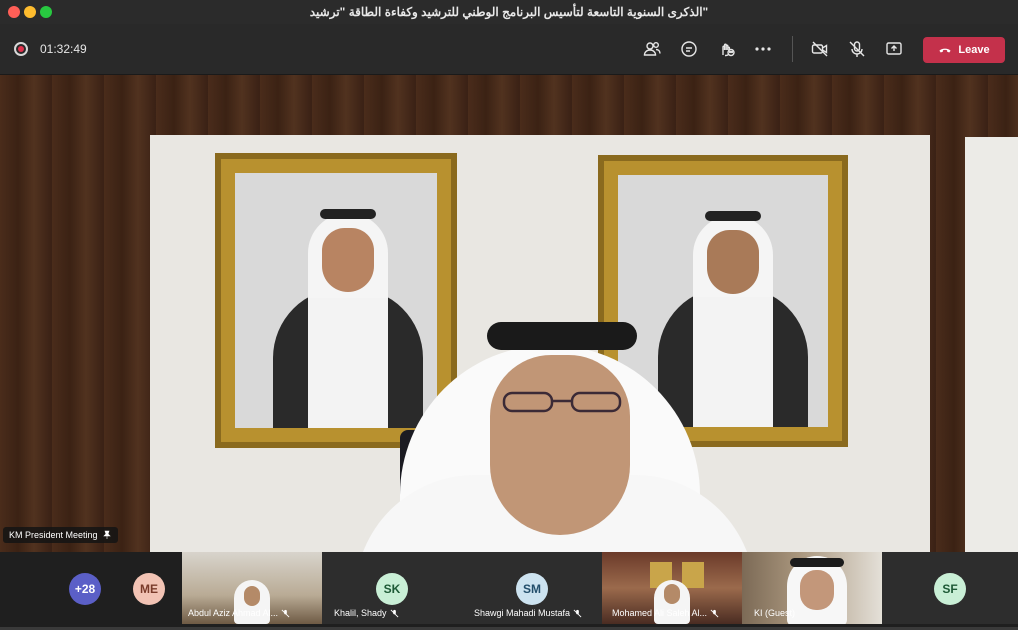 Image resolution: width=1018 pixels, height=630 pixels. I want to click on pinned-meeting-label: KM President Meeting, so click(60, 535).